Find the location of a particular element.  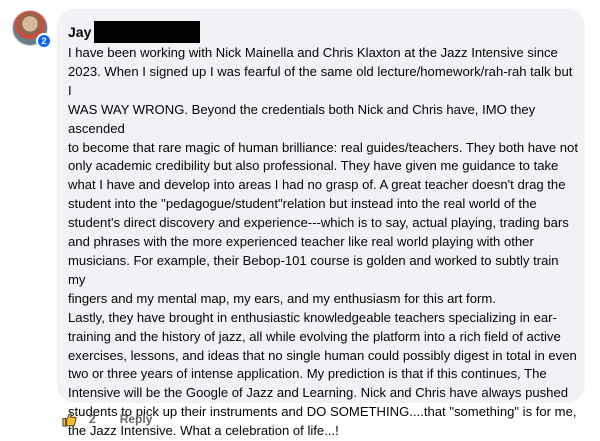

comment-actions: 2 Reply is located at coordinates (107, 419).